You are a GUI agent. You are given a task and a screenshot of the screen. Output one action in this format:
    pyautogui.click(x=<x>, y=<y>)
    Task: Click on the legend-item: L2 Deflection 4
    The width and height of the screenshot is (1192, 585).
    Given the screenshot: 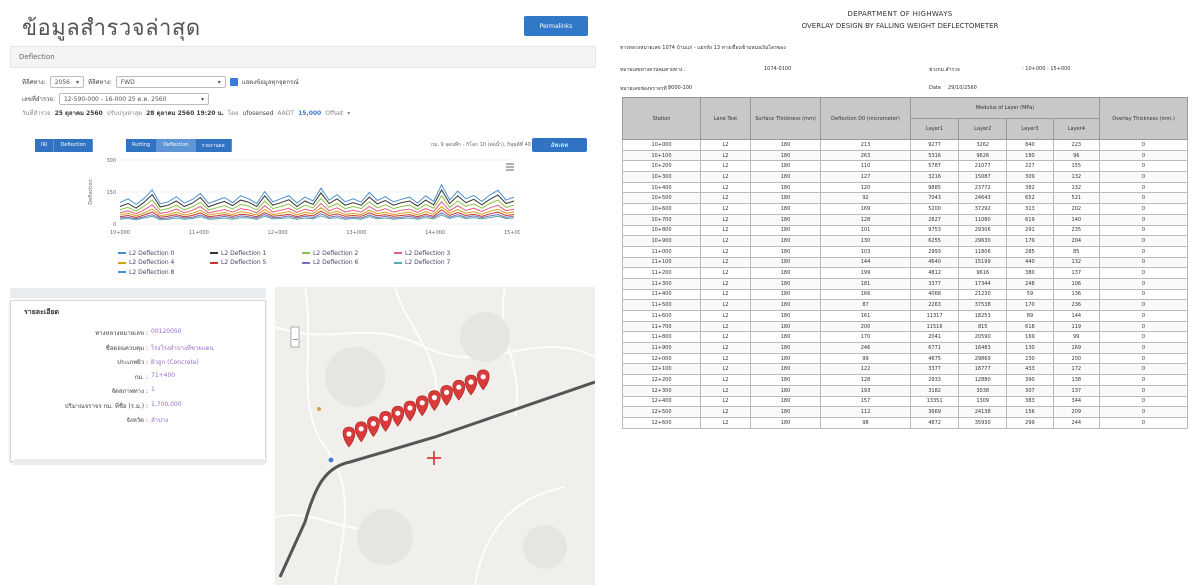 What is the action you would take?
    pyautogui.click(x=164, y=262)
    